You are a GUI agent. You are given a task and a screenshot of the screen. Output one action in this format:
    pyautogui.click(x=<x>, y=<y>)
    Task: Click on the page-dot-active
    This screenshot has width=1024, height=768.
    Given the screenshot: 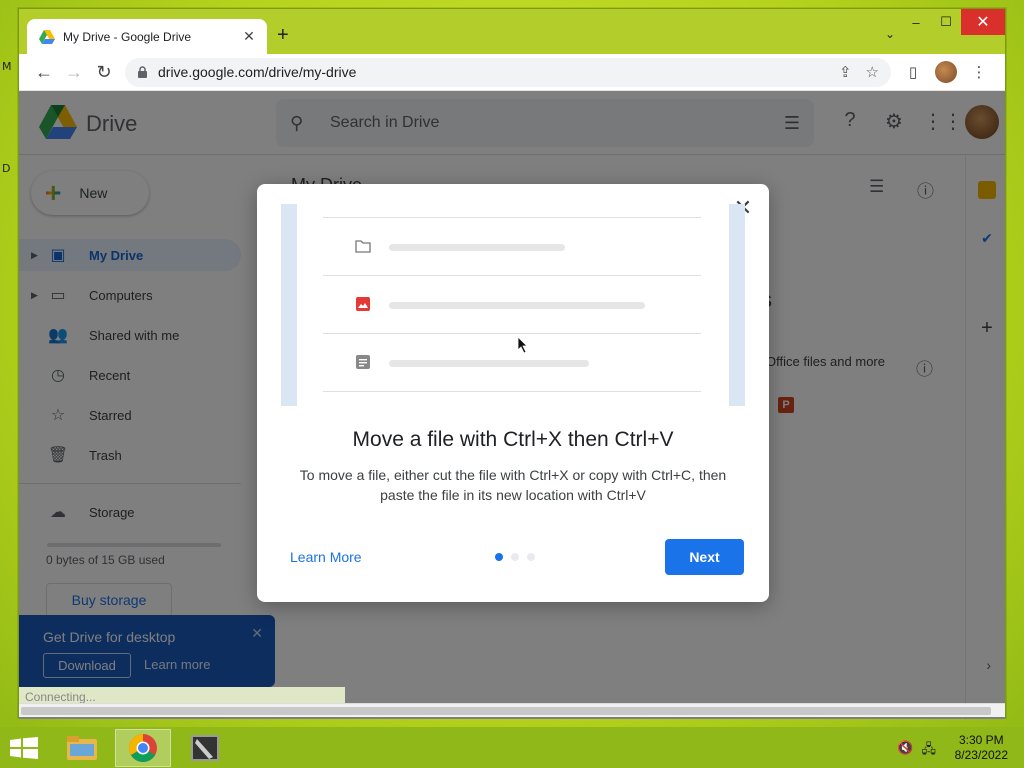 What is the action you would take?
    pyautogui.click(x=499, y=557)
    